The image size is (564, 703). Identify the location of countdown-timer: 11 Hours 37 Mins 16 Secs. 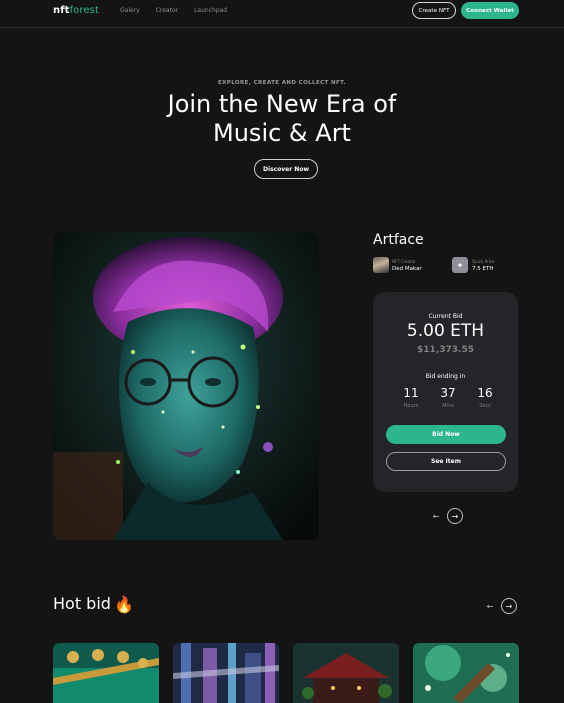
(448, 397).